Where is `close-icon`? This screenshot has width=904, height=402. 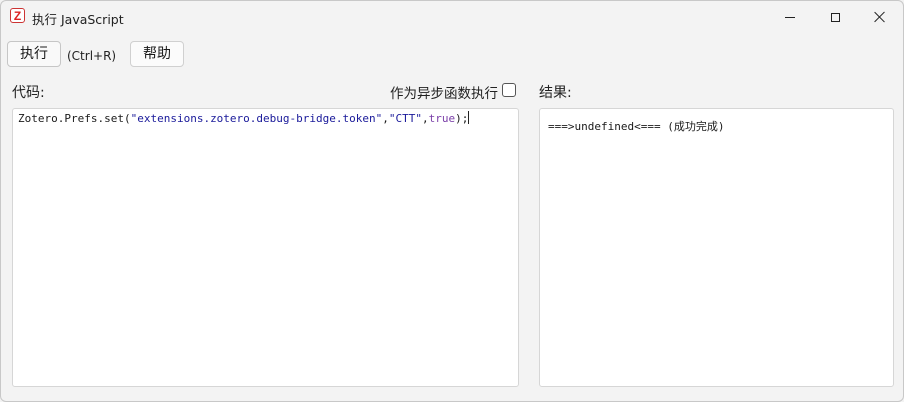 close-icon is located at coordinates (880, 17).